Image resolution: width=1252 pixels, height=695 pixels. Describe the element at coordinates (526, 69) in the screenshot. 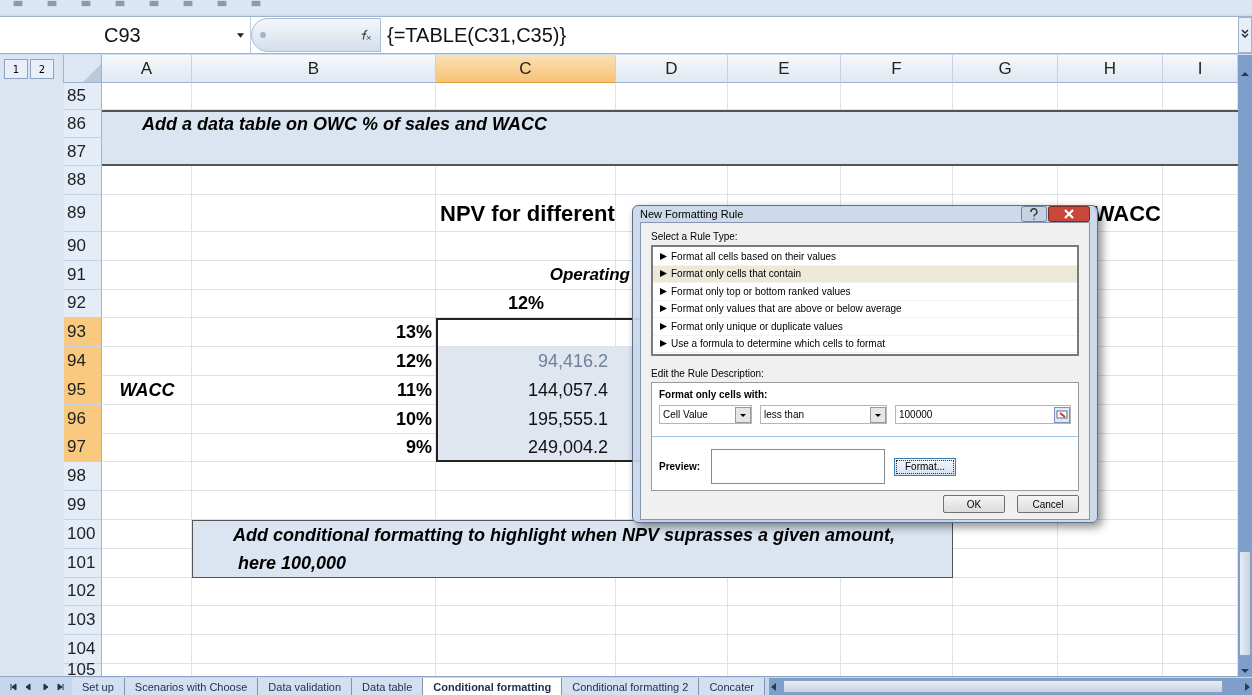

I see `column-header: C` at that location.